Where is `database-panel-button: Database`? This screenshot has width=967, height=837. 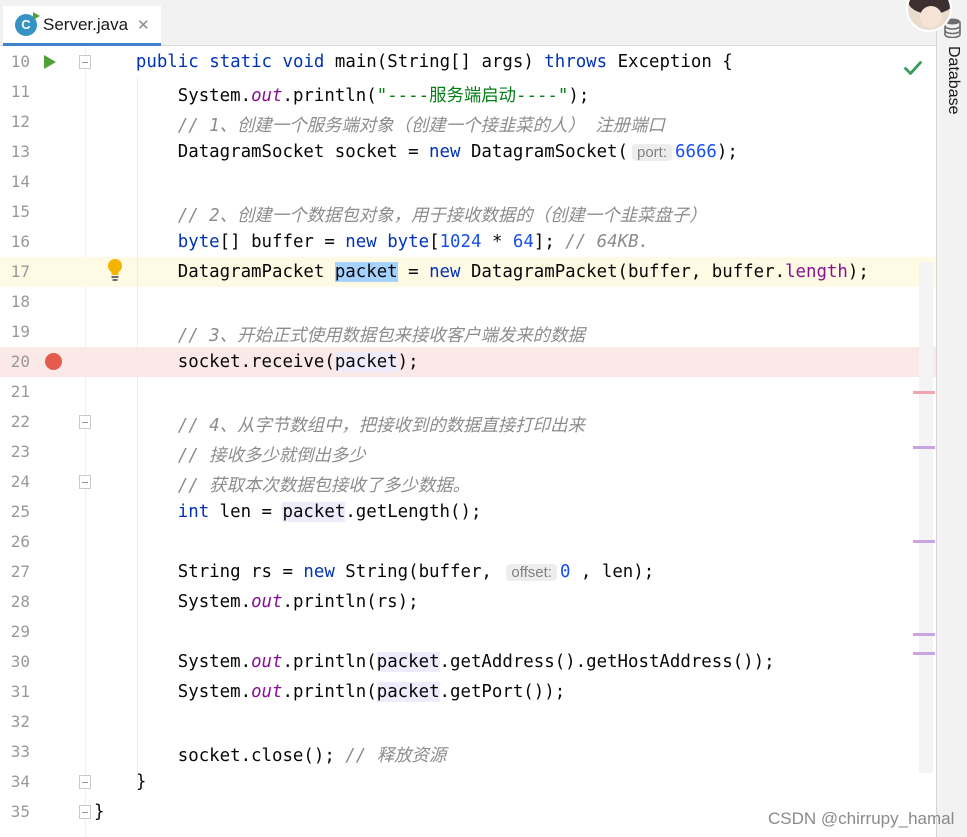 database-panel-button: Database is located at coordinates (953, 91).